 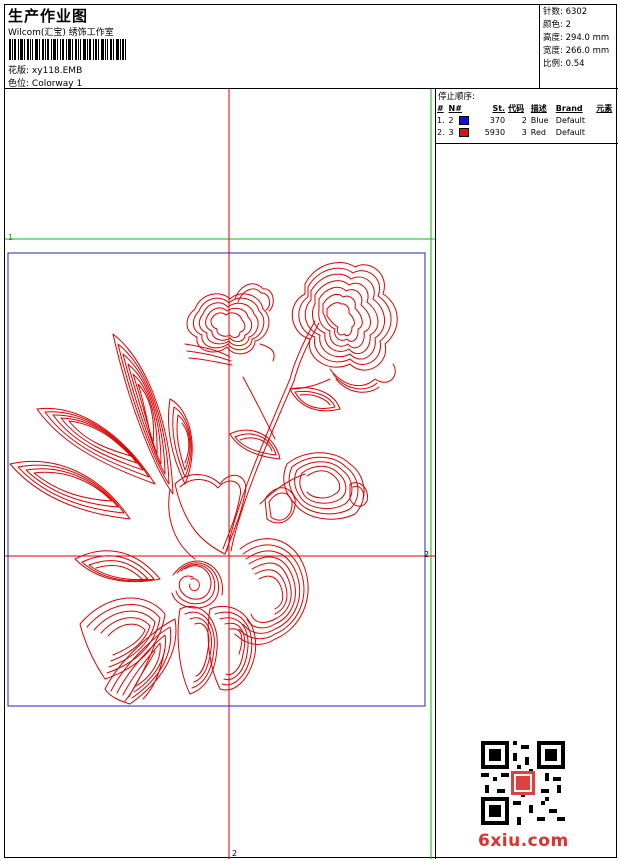 I want to click on design-value: xy118.EMB, so click(x=57, y=71).